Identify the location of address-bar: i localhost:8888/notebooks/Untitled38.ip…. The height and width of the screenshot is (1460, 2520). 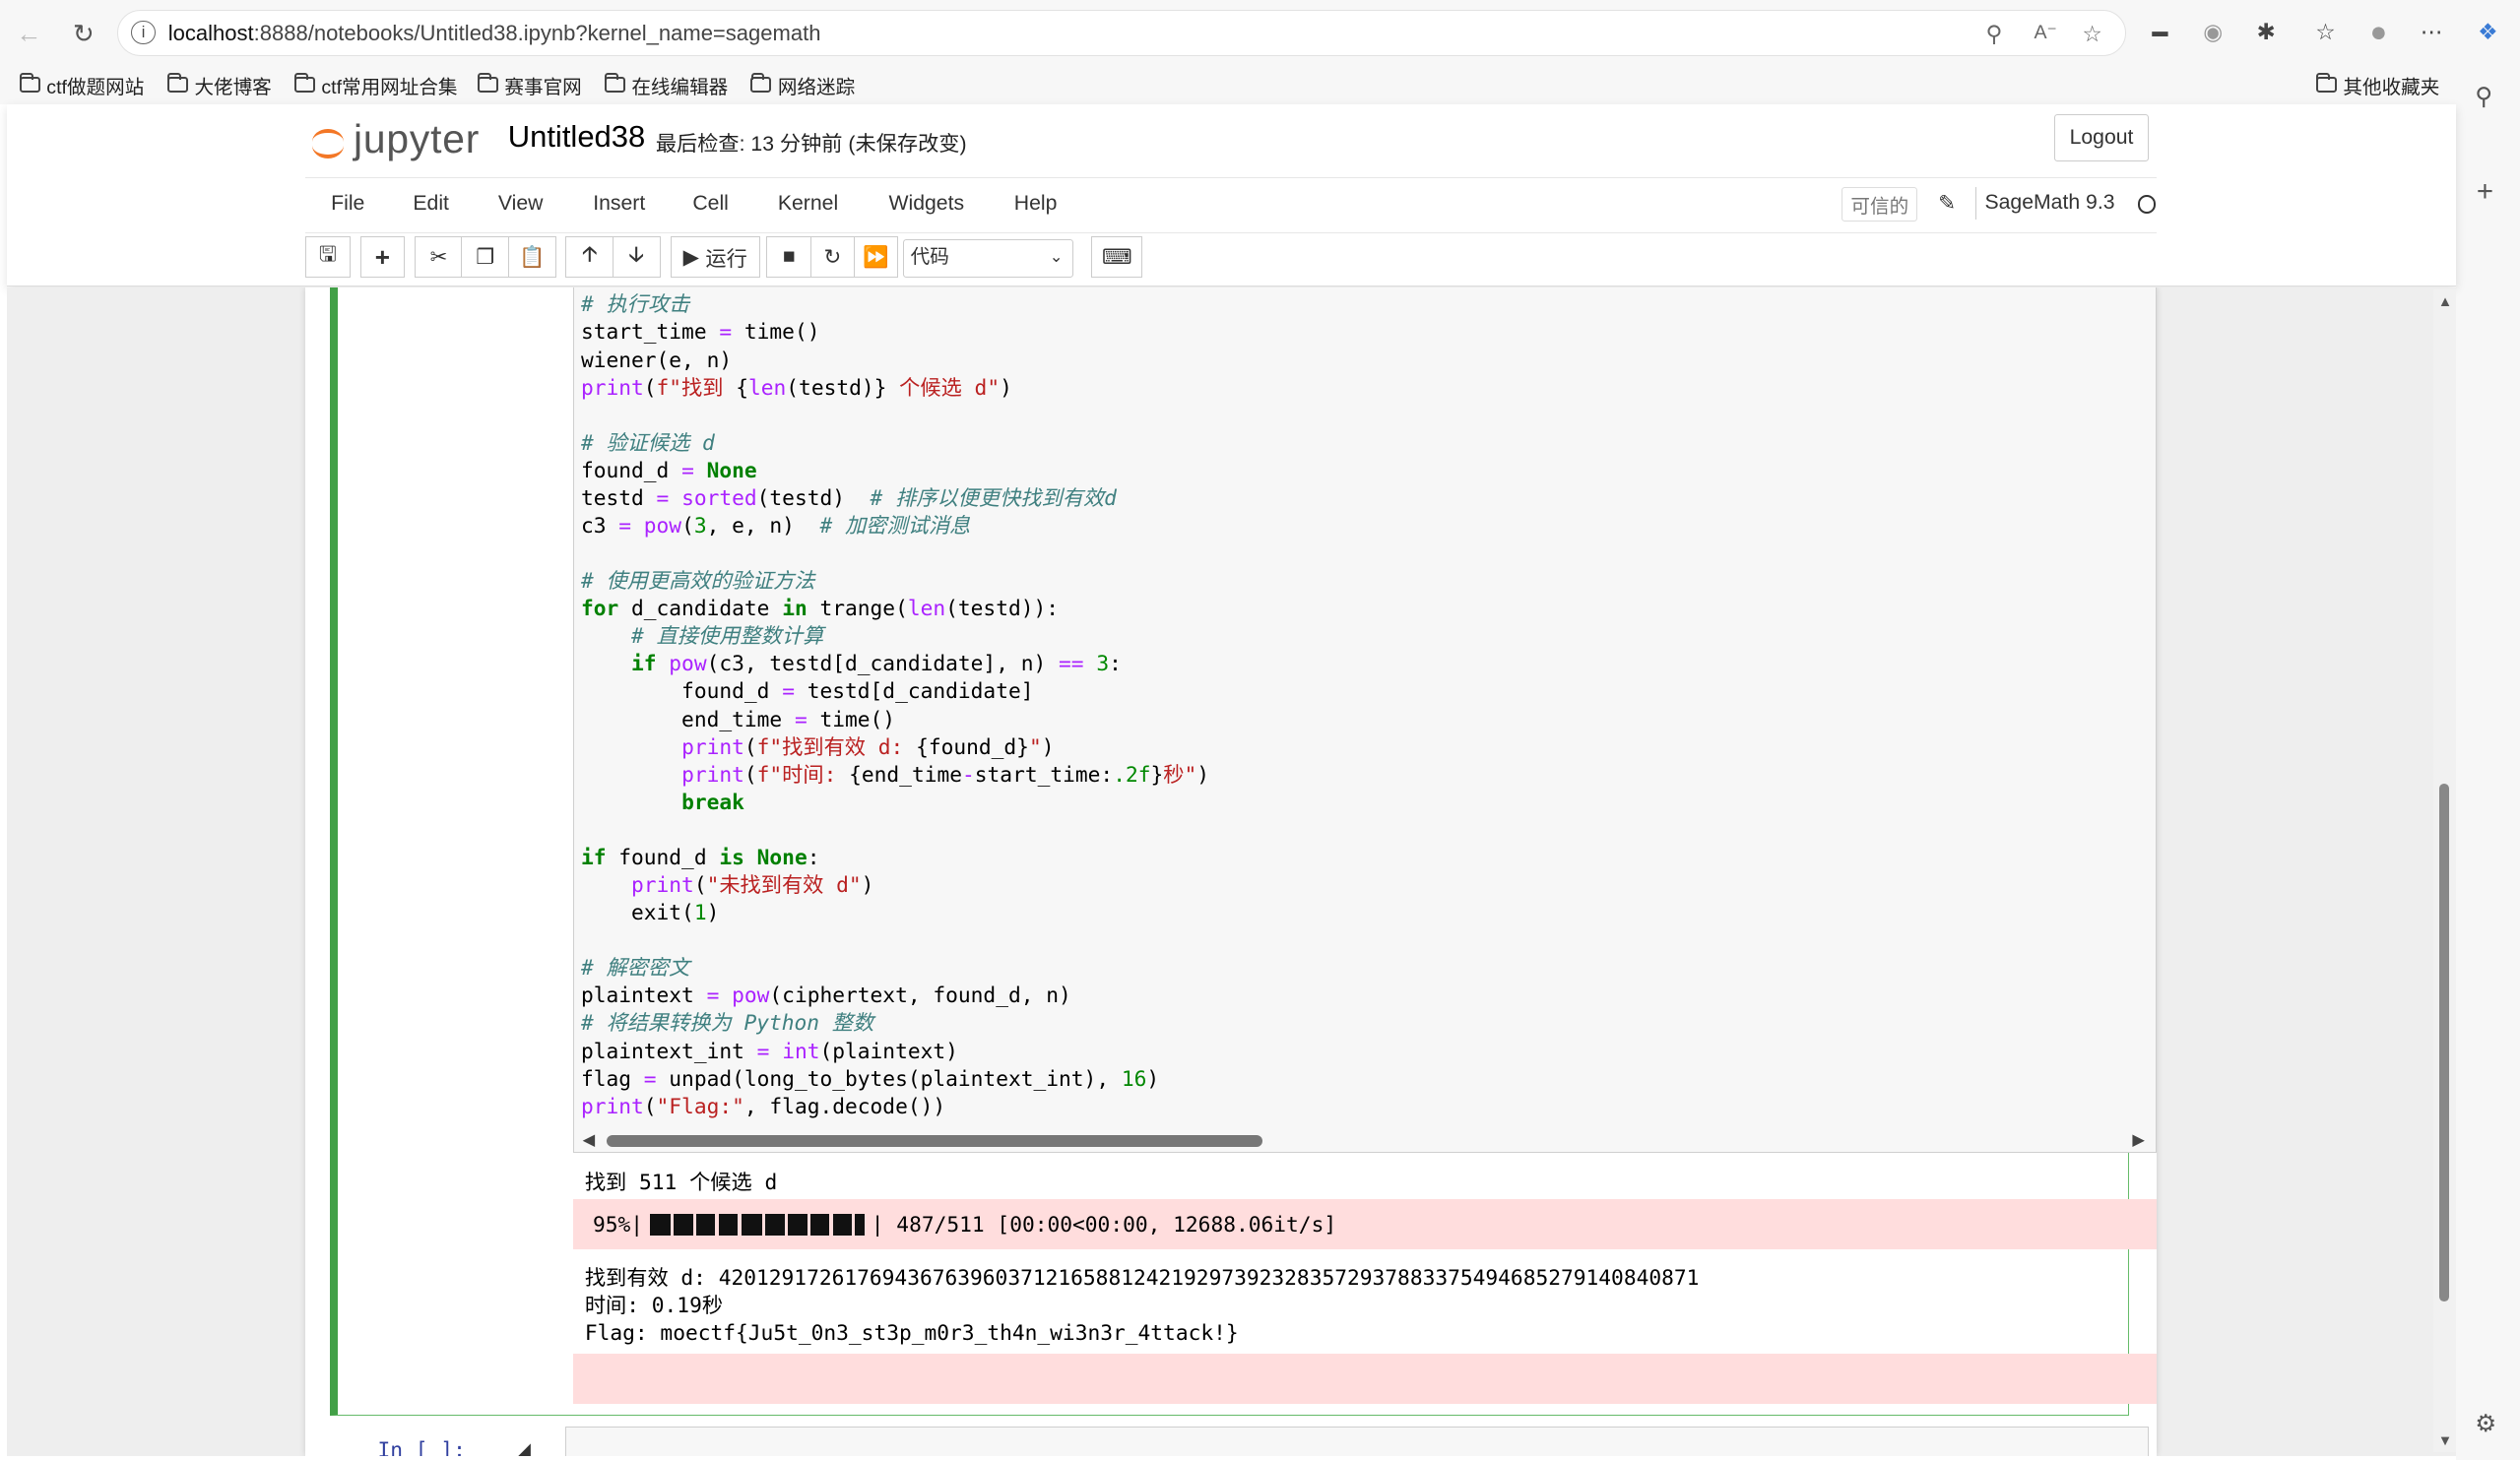
(1122, 33).